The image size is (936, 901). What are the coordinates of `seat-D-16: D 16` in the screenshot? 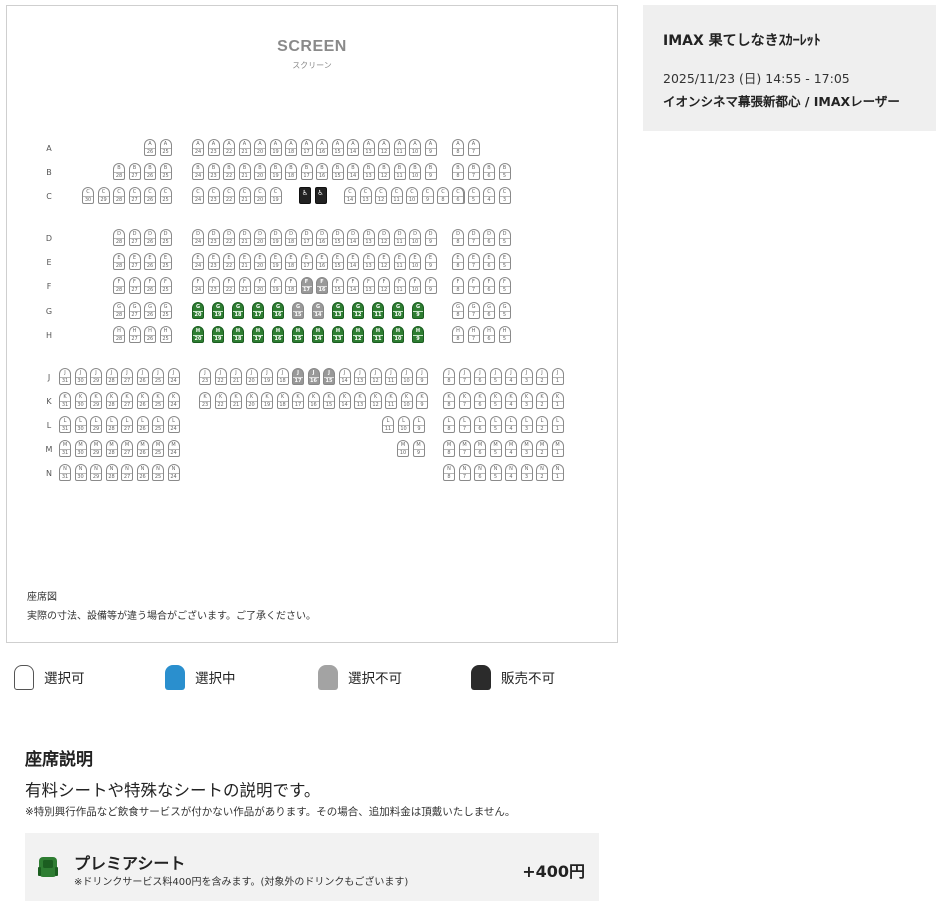 It's located at (322, 237).